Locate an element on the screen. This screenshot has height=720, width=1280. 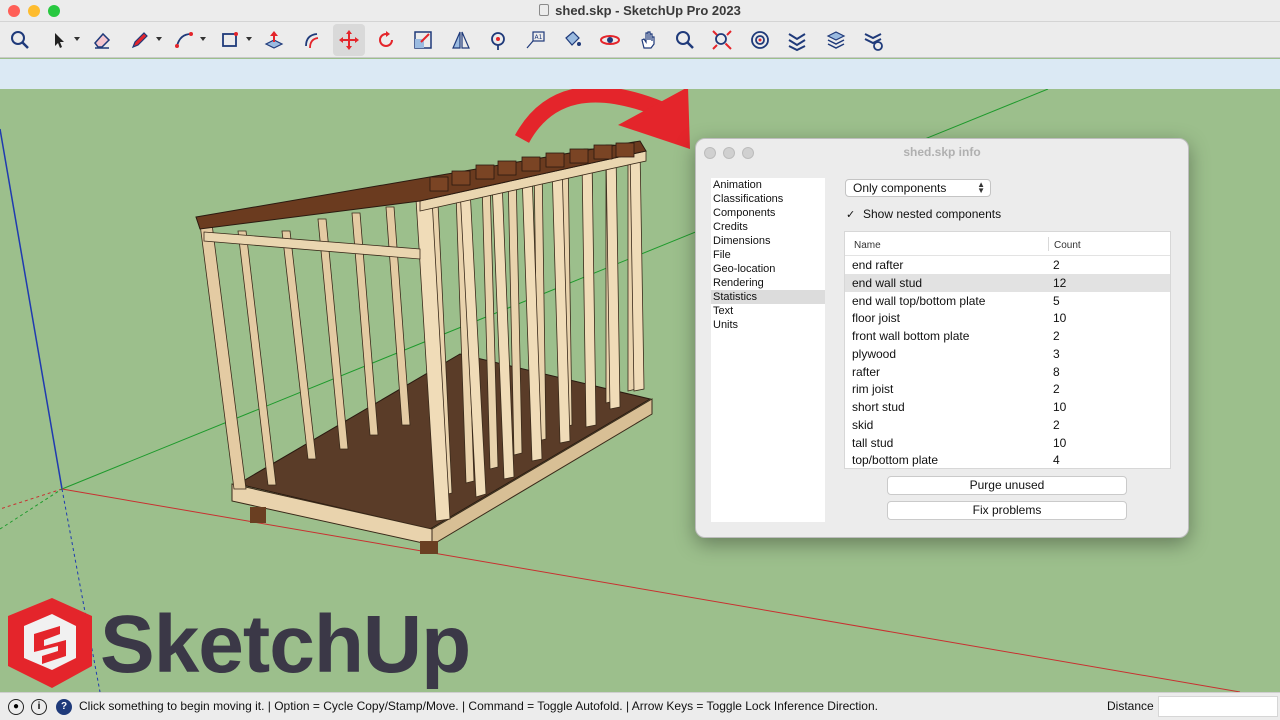
follow-me-tool-icon is located at coordinates (498, 40).